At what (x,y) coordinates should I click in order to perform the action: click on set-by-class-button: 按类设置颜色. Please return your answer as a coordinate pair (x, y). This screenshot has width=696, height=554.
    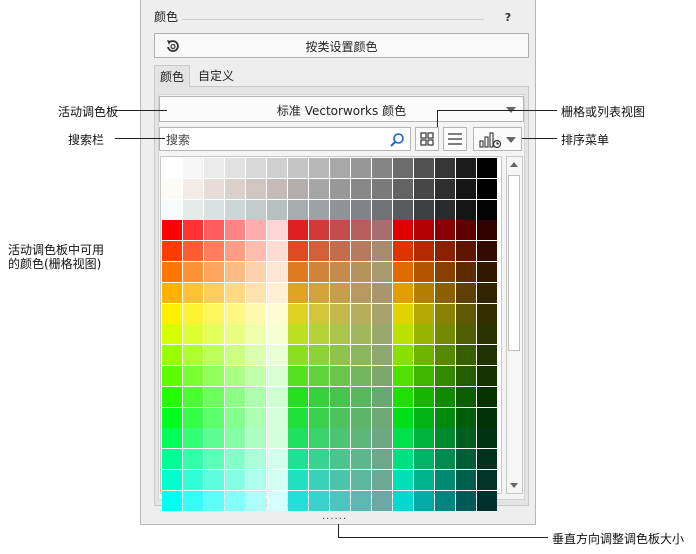
    Looking at the image, I should click on (341, 45).